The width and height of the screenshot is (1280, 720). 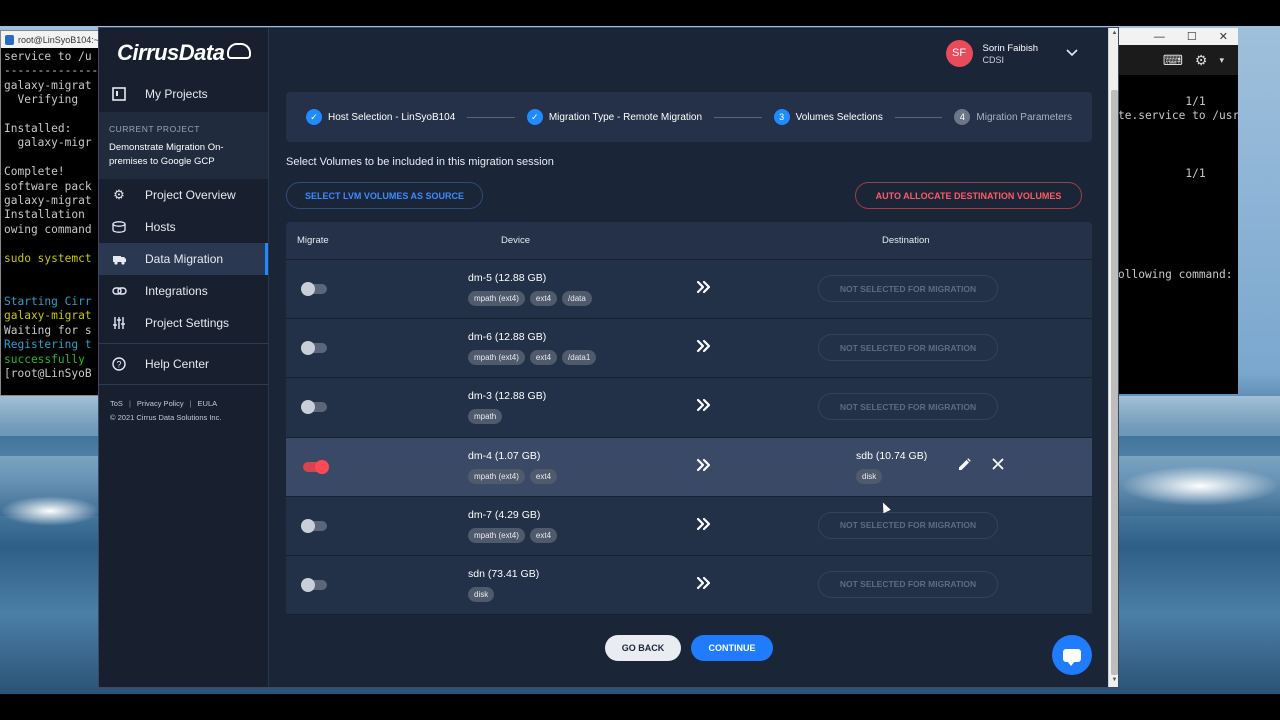 What do you see at coordinates (503, 585) in the screenshot?
I see `device-cell: sdn (73.41 GB) disk` at bounding box center [503, 585].